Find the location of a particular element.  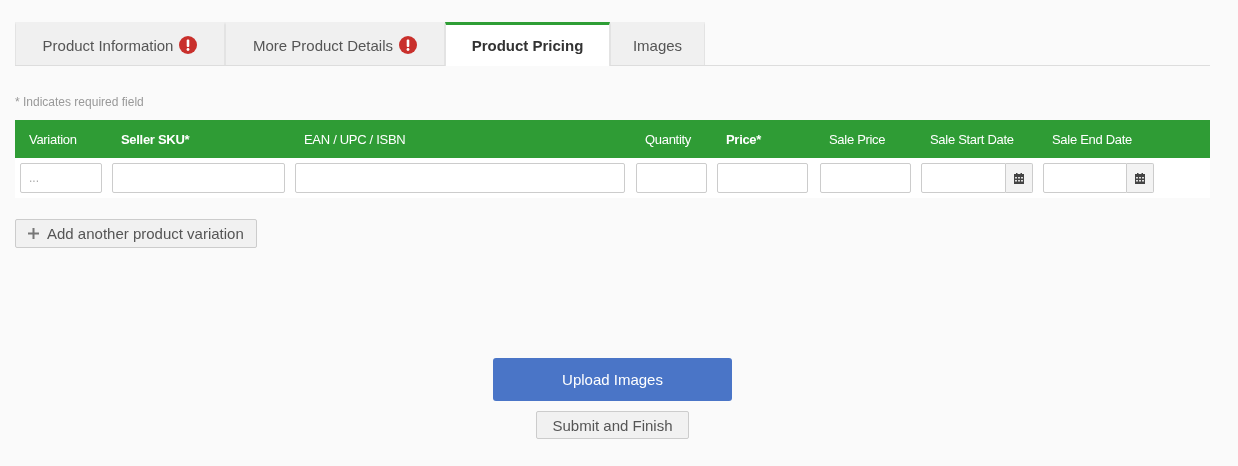

required-note: * Indicates required field is located at coordinates (79, 102).